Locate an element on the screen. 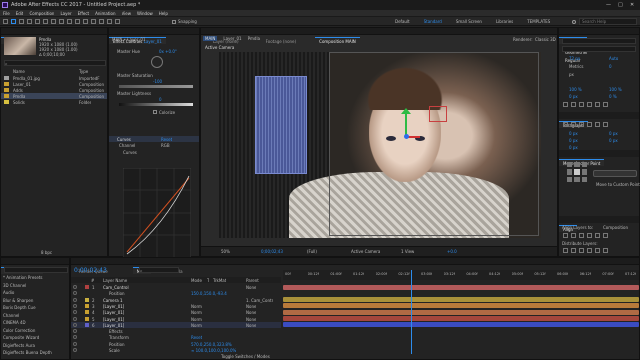  align-h-center-icon is located at coordinates (573, 235).